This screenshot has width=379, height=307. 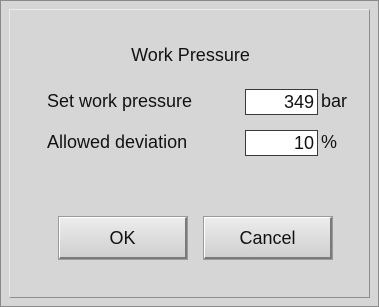 What do you see at coordinates (281, 102) in the screenshot?
I see `work-pressure-input` at bounding box center [281, 102].